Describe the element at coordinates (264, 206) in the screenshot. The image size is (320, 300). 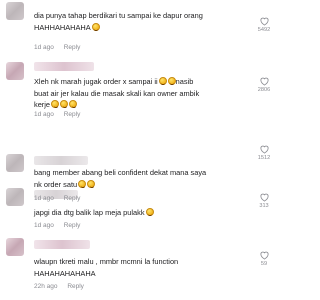
I see `like-count: 313` at that location.